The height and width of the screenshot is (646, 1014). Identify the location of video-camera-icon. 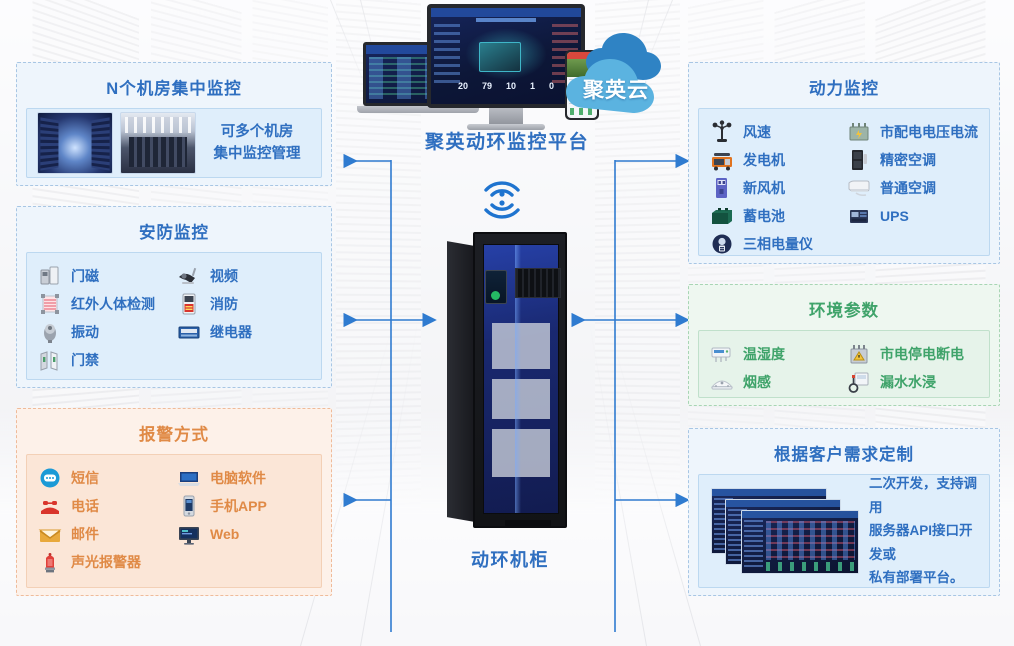
(189, 276).